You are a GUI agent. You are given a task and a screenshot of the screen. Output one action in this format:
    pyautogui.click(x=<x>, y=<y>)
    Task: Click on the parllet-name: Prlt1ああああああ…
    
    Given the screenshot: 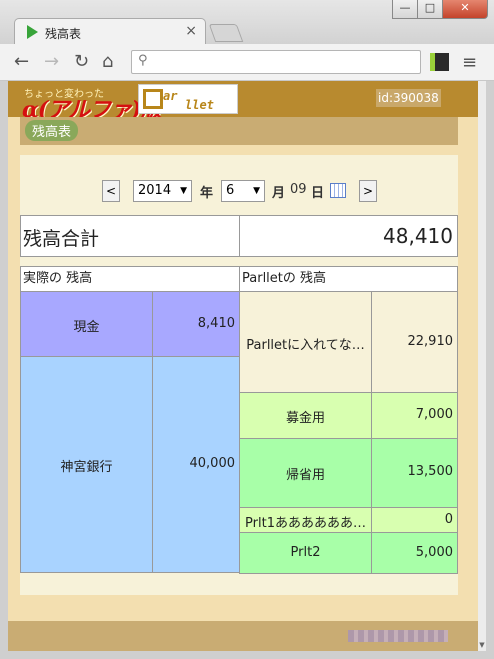 What is the action you would take?
    pyautogui.click(x=305, y=523)
    